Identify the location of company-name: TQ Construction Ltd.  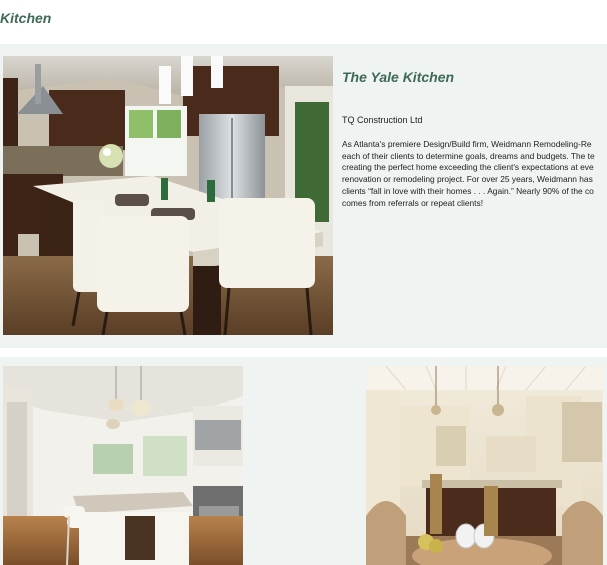
(382, 120).